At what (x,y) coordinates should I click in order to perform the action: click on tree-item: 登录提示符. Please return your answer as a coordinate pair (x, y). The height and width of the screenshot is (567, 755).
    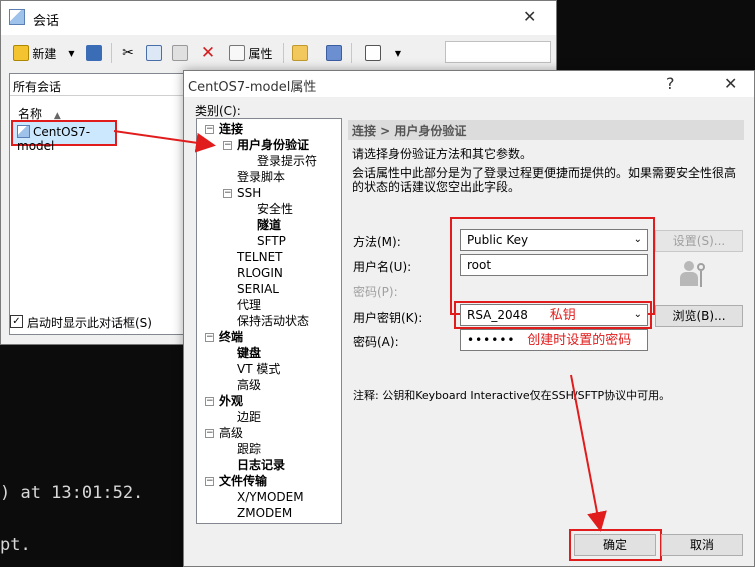
    Looking at the image, I should click on (287, 161).